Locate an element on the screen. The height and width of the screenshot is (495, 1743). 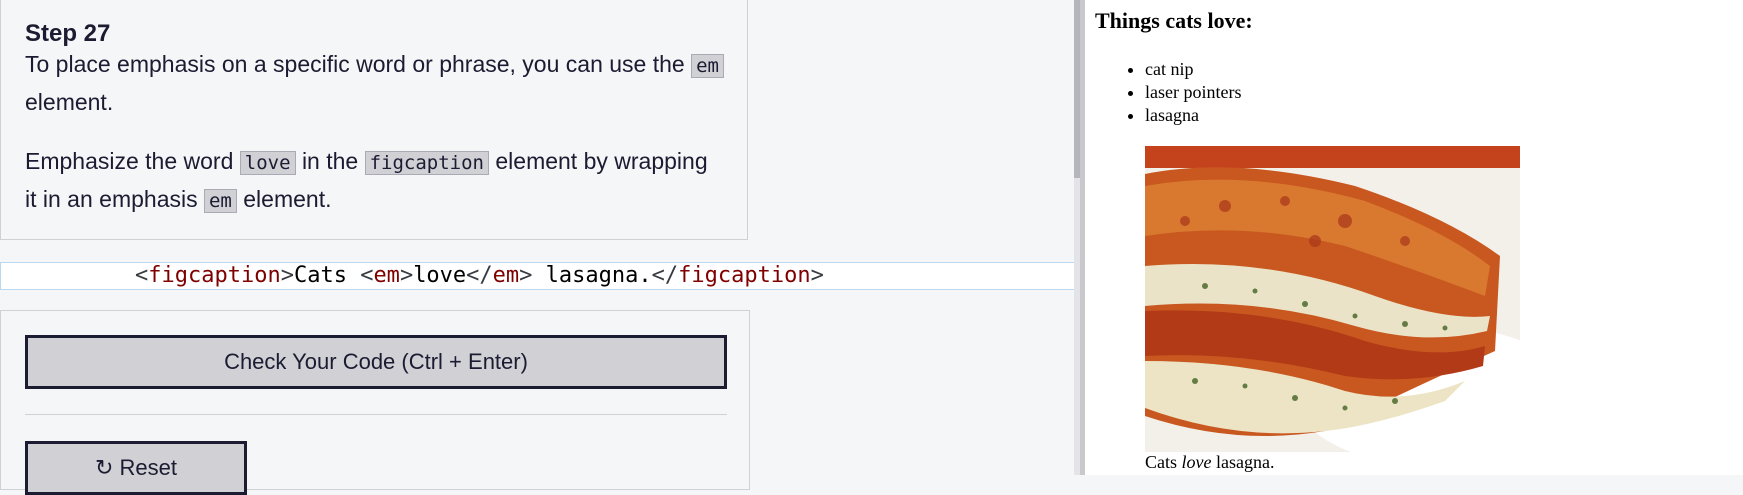
code-token-text: Cats is located at coordinates (327, 275).